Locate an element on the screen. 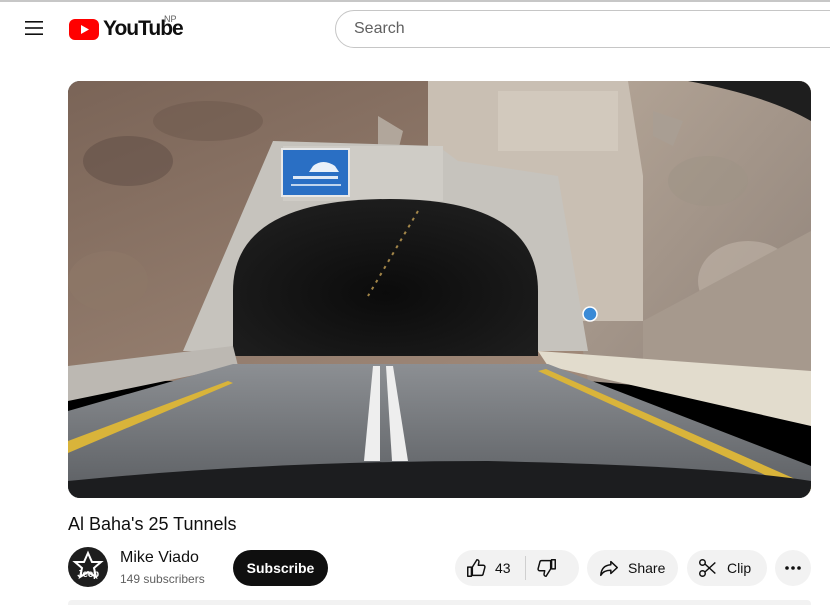 This screenshot has height=605, width=830. like-dislike-group: 43 is located at coordinates (517, 568).